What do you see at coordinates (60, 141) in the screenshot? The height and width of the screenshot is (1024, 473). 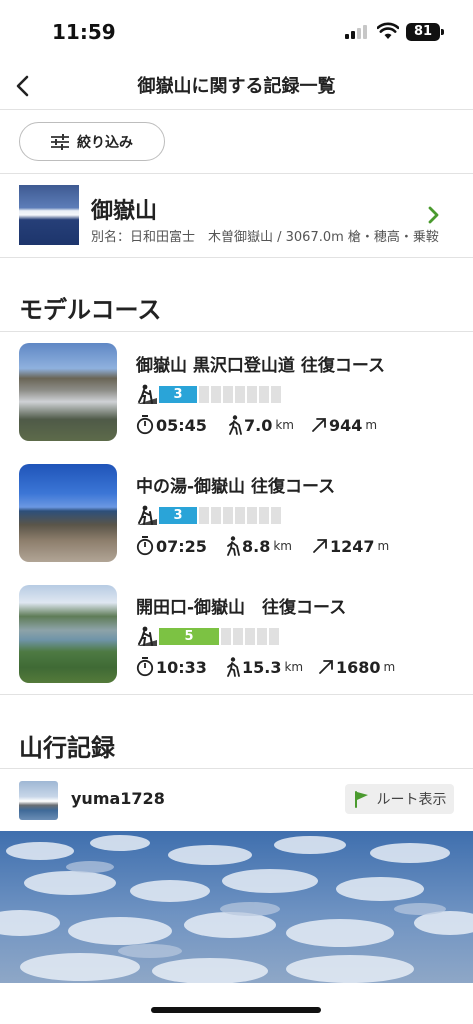 I see `filter-sliders-icon` at bounding box center [60, 141].